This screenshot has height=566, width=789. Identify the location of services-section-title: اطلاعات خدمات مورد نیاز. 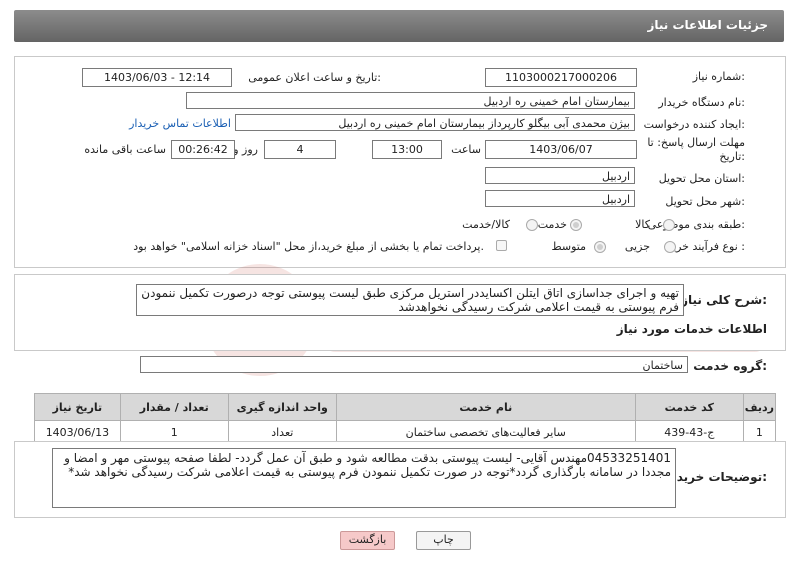
(691, 329).